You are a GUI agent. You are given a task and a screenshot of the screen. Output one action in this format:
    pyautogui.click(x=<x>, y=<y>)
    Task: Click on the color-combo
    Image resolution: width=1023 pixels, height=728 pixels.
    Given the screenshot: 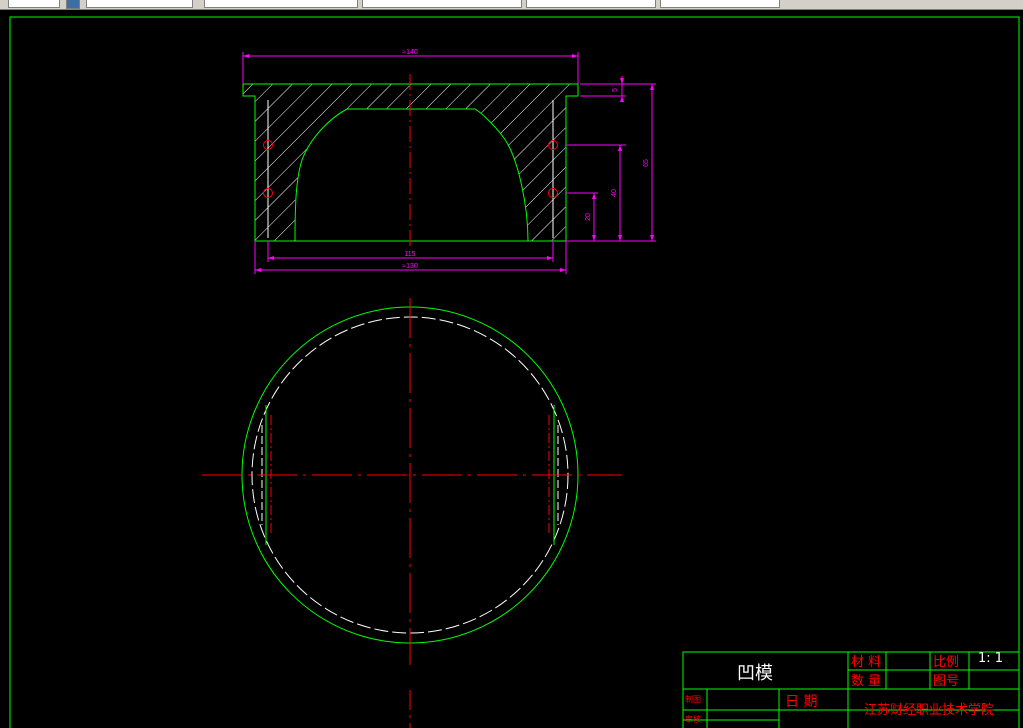 What is the action you would take?
    pyautogui.click(x=591, y=4)
    